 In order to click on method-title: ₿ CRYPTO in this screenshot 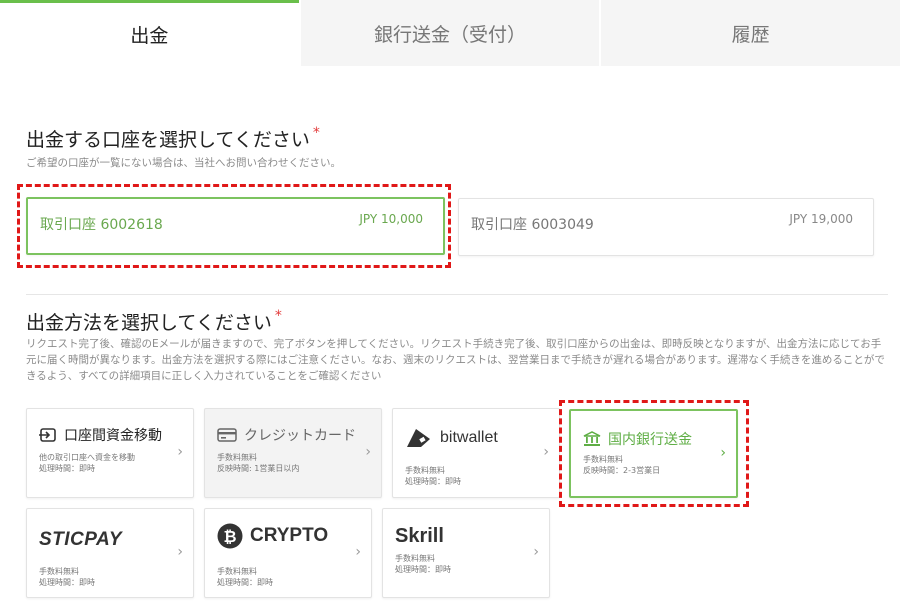, I will do `click(272, 536)`.